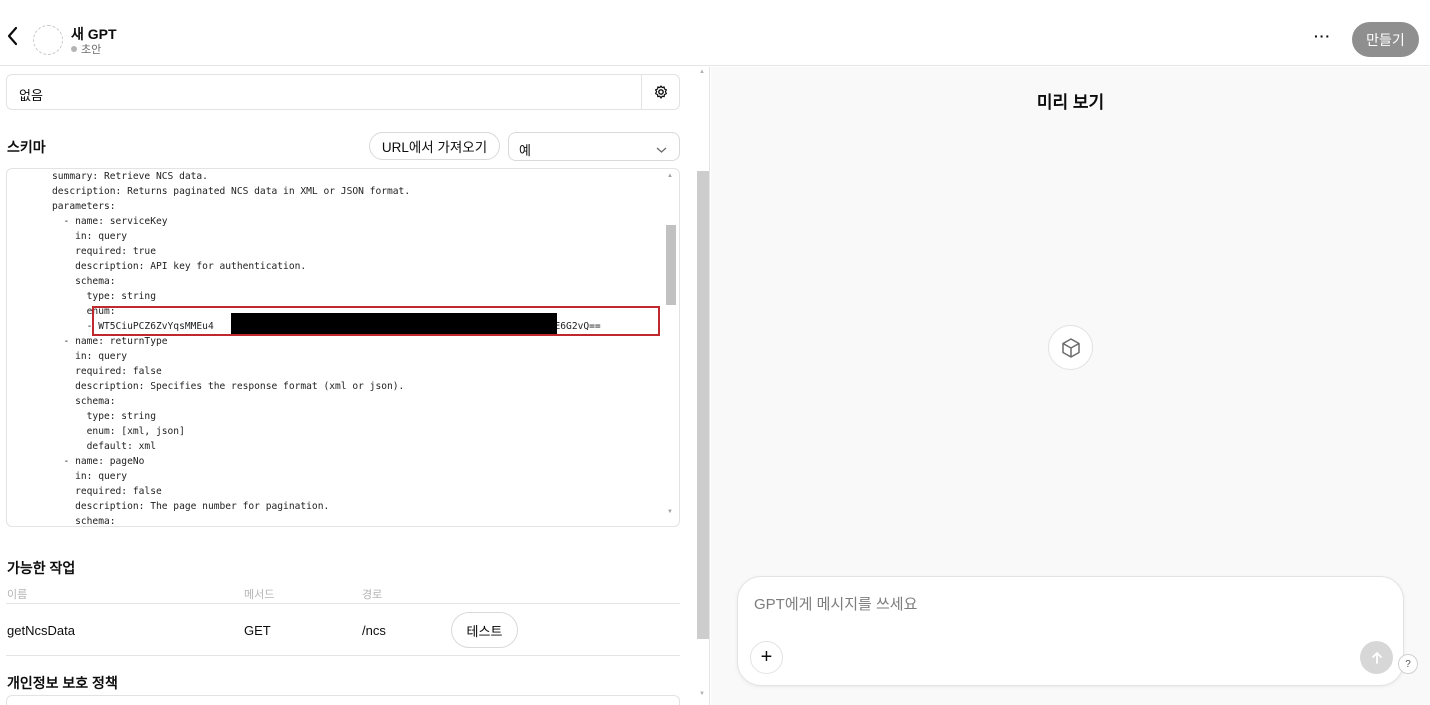 The width and height of the screenshot is (1430, 705). I want to click on column-header-path: 경로, so click(372, 595).